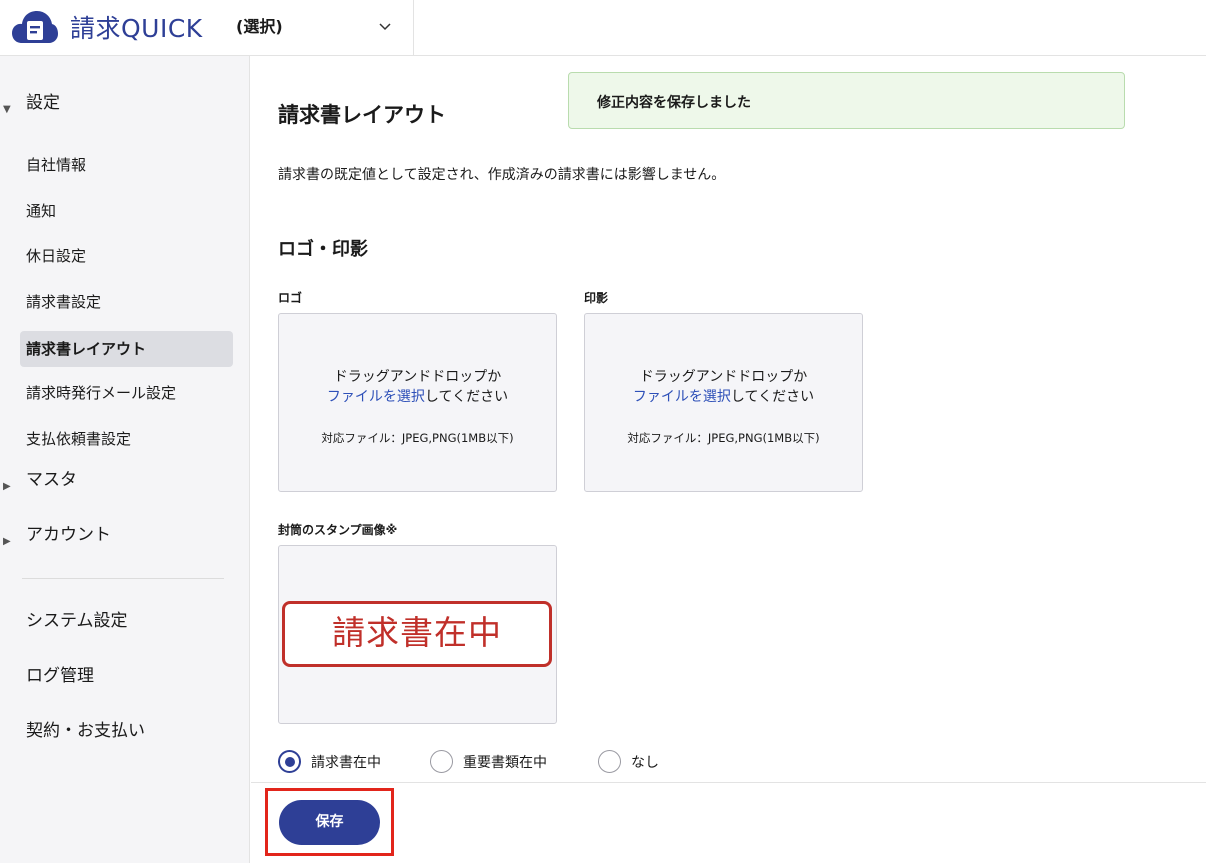  Describe the element at coordinates (674, 103) in the screenshot. I see `toast-message: 修正内容を保存しました` at that location.